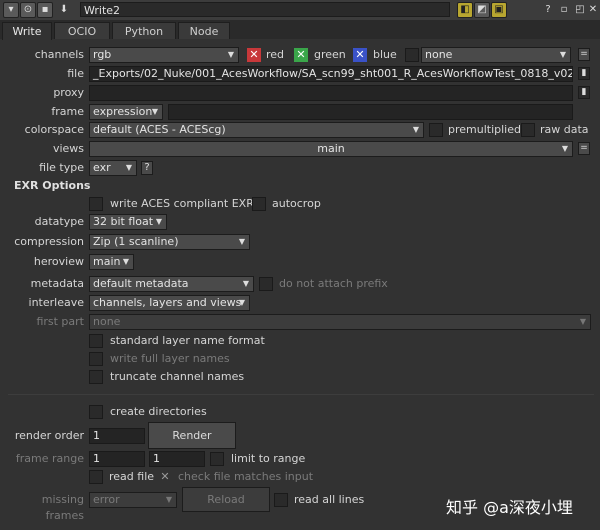 The height and width of the screenshot is (530, 600). I want to click on frame-range-end-field: 1, so click(177, 459).